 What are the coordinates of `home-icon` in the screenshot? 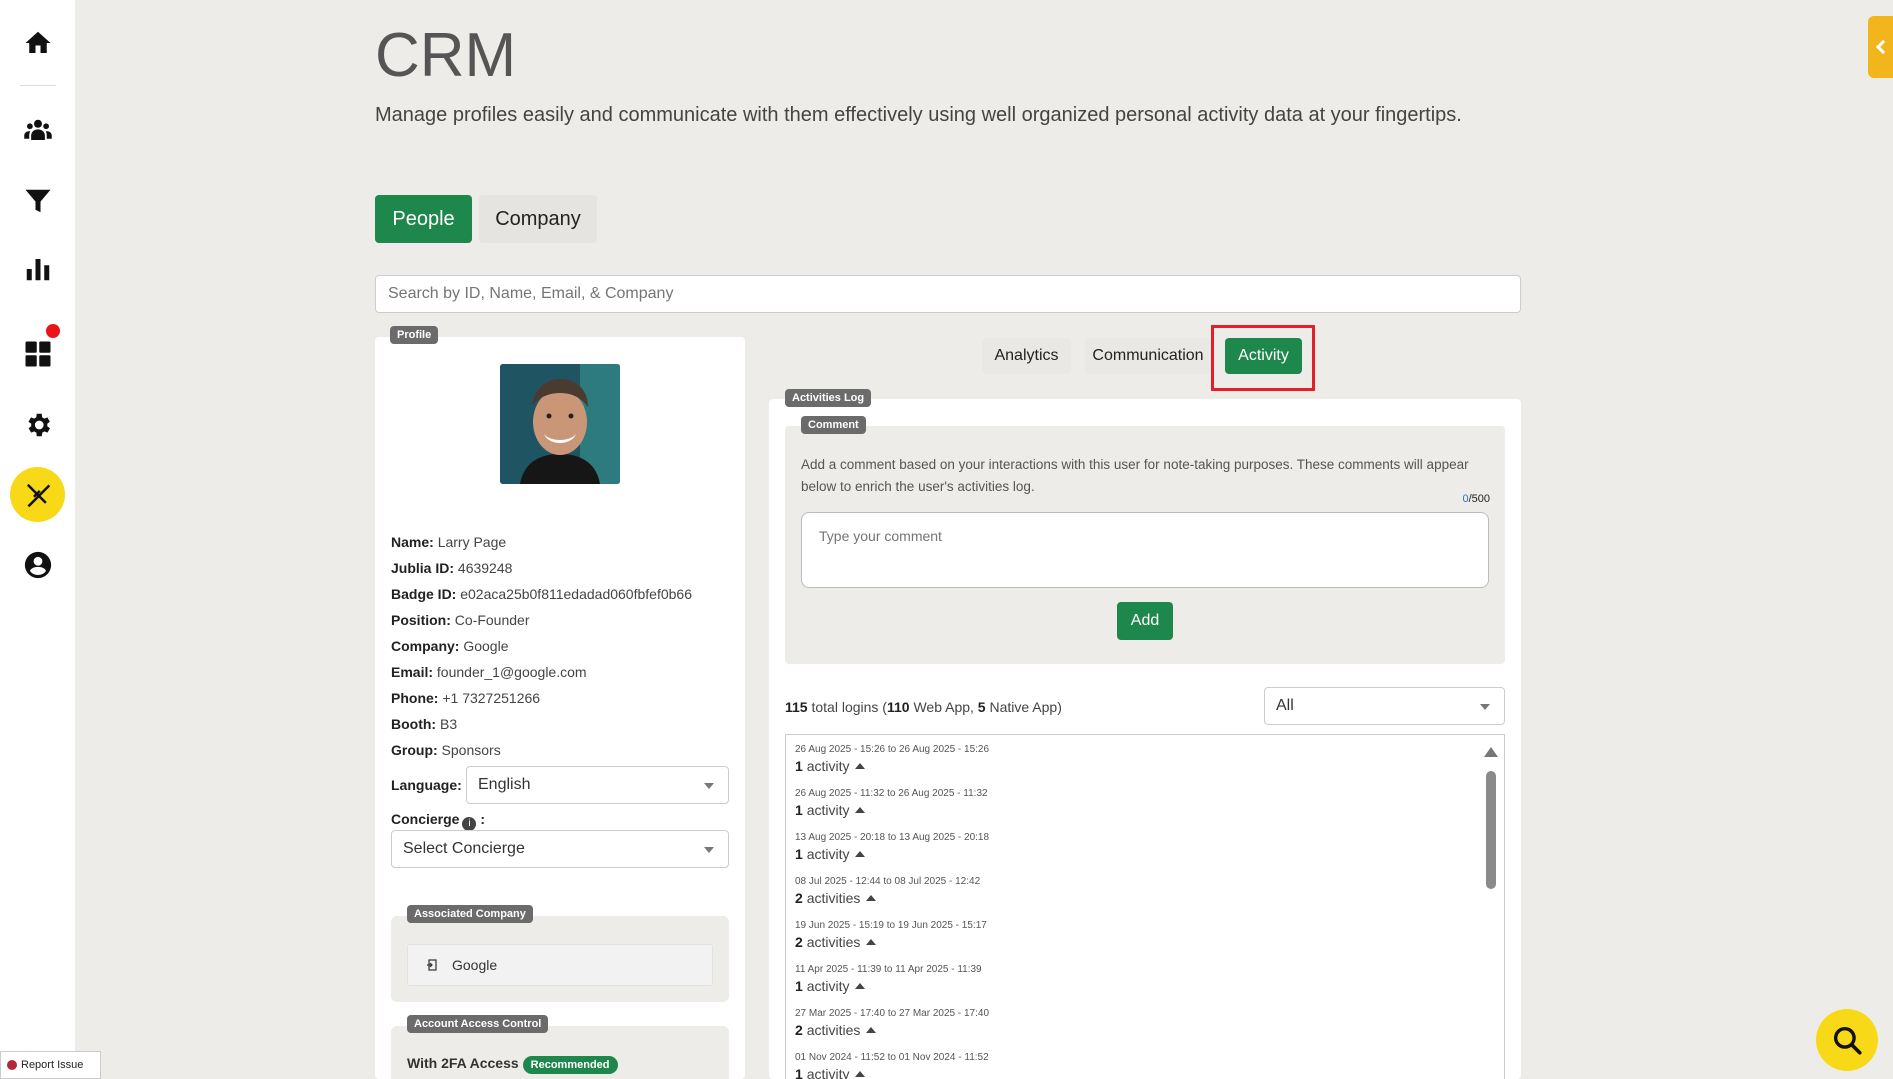 It's located at (37, 43).